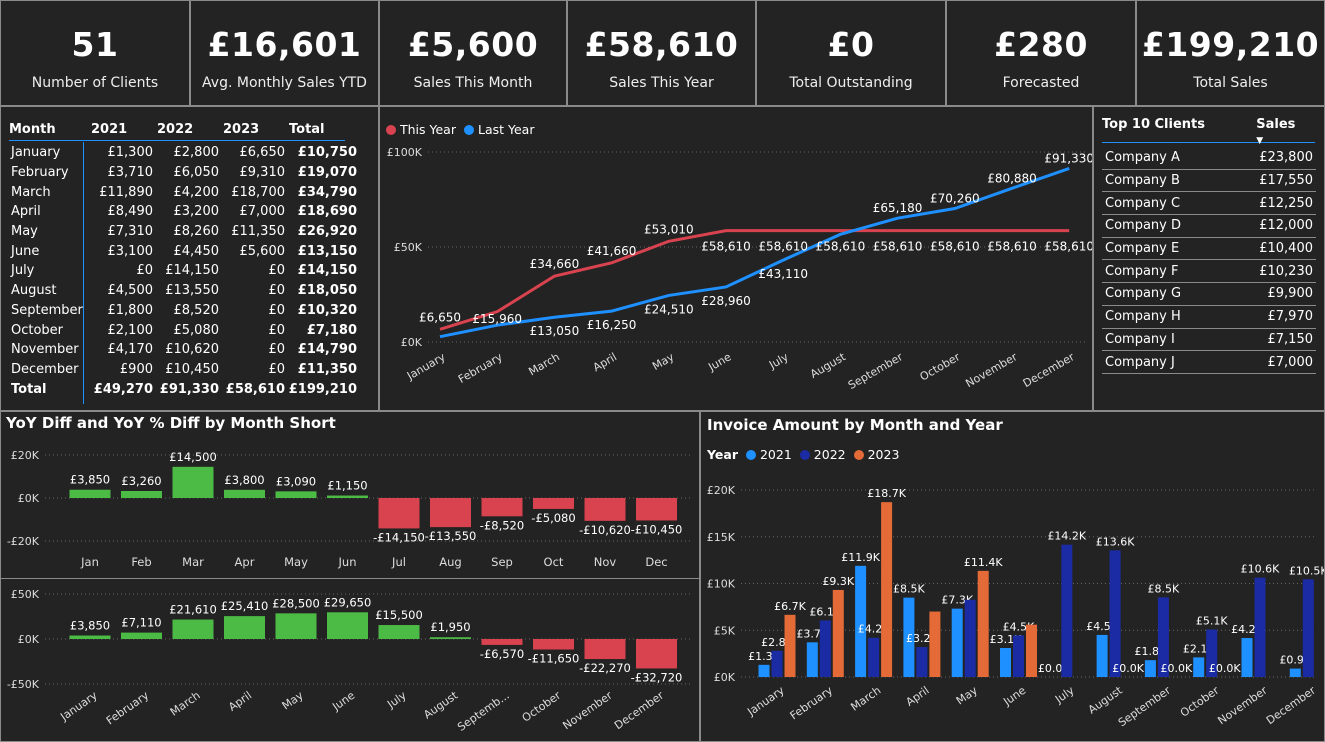  What do you see at coordinates (183, 370) in the screenshot?
I see `table-row: December £900 £10,450 £0 £11,350` at bounding box center [183, 370].